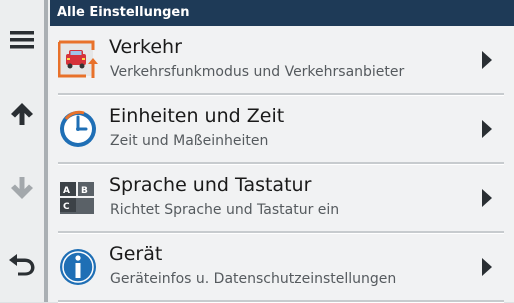 The height and width of the screenshot is (303, 514). I want to click on arrow-up-icon, so click(22, 114).